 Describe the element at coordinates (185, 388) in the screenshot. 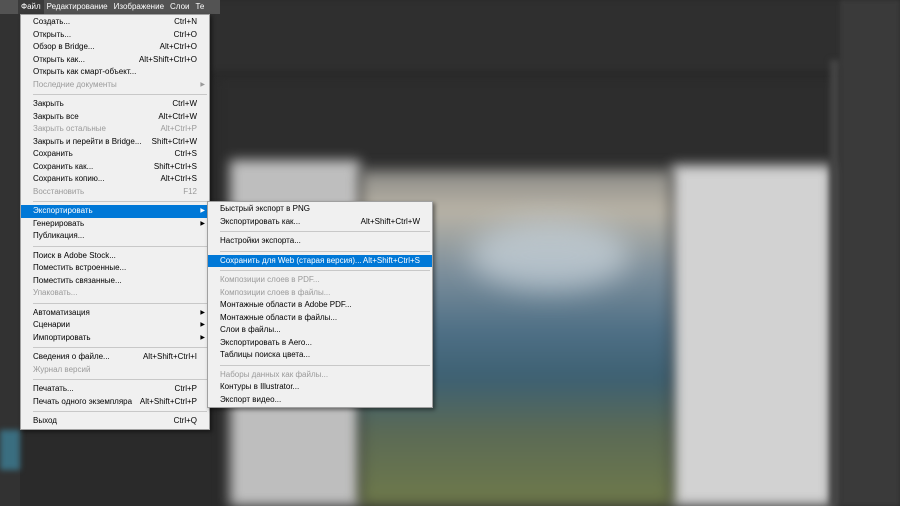

I see `file-menu-item-shortcut: Ctrl+P` at that location.